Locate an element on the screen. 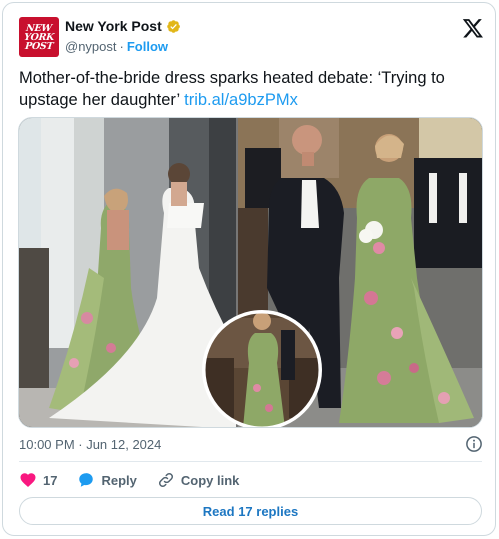  account-name-row: New York Post is located at coordinates (123, 26).